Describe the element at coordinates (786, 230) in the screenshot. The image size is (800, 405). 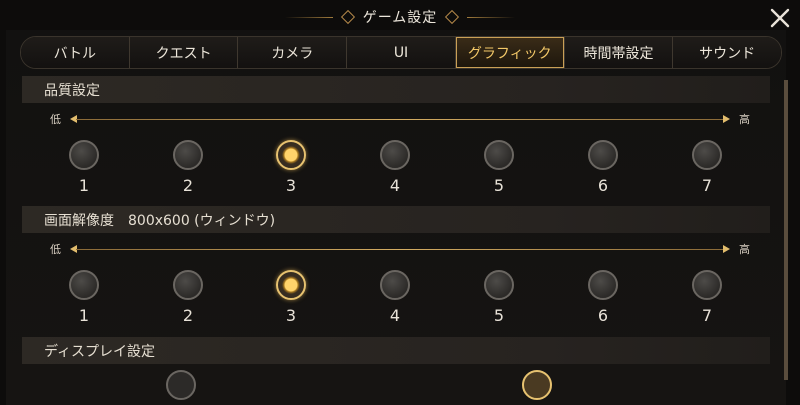
I see `scrollbar-thumb` at that location.